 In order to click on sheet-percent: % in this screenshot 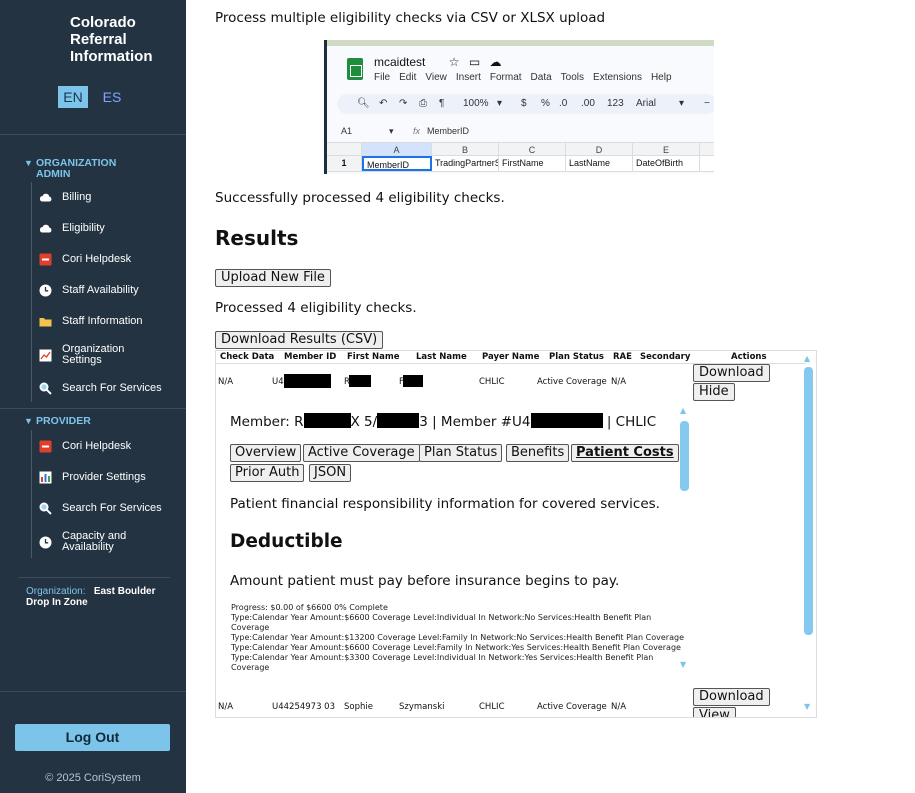, I will do `click(545, 103)`.